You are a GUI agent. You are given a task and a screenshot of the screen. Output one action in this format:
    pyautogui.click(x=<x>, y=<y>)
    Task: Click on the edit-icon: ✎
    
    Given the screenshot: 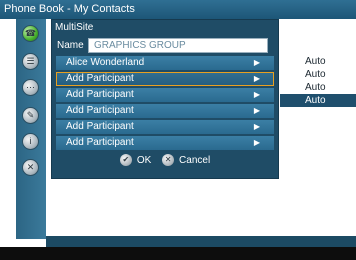 What is the action you would take?
    pyautogui.click(x=30, y=115)
    